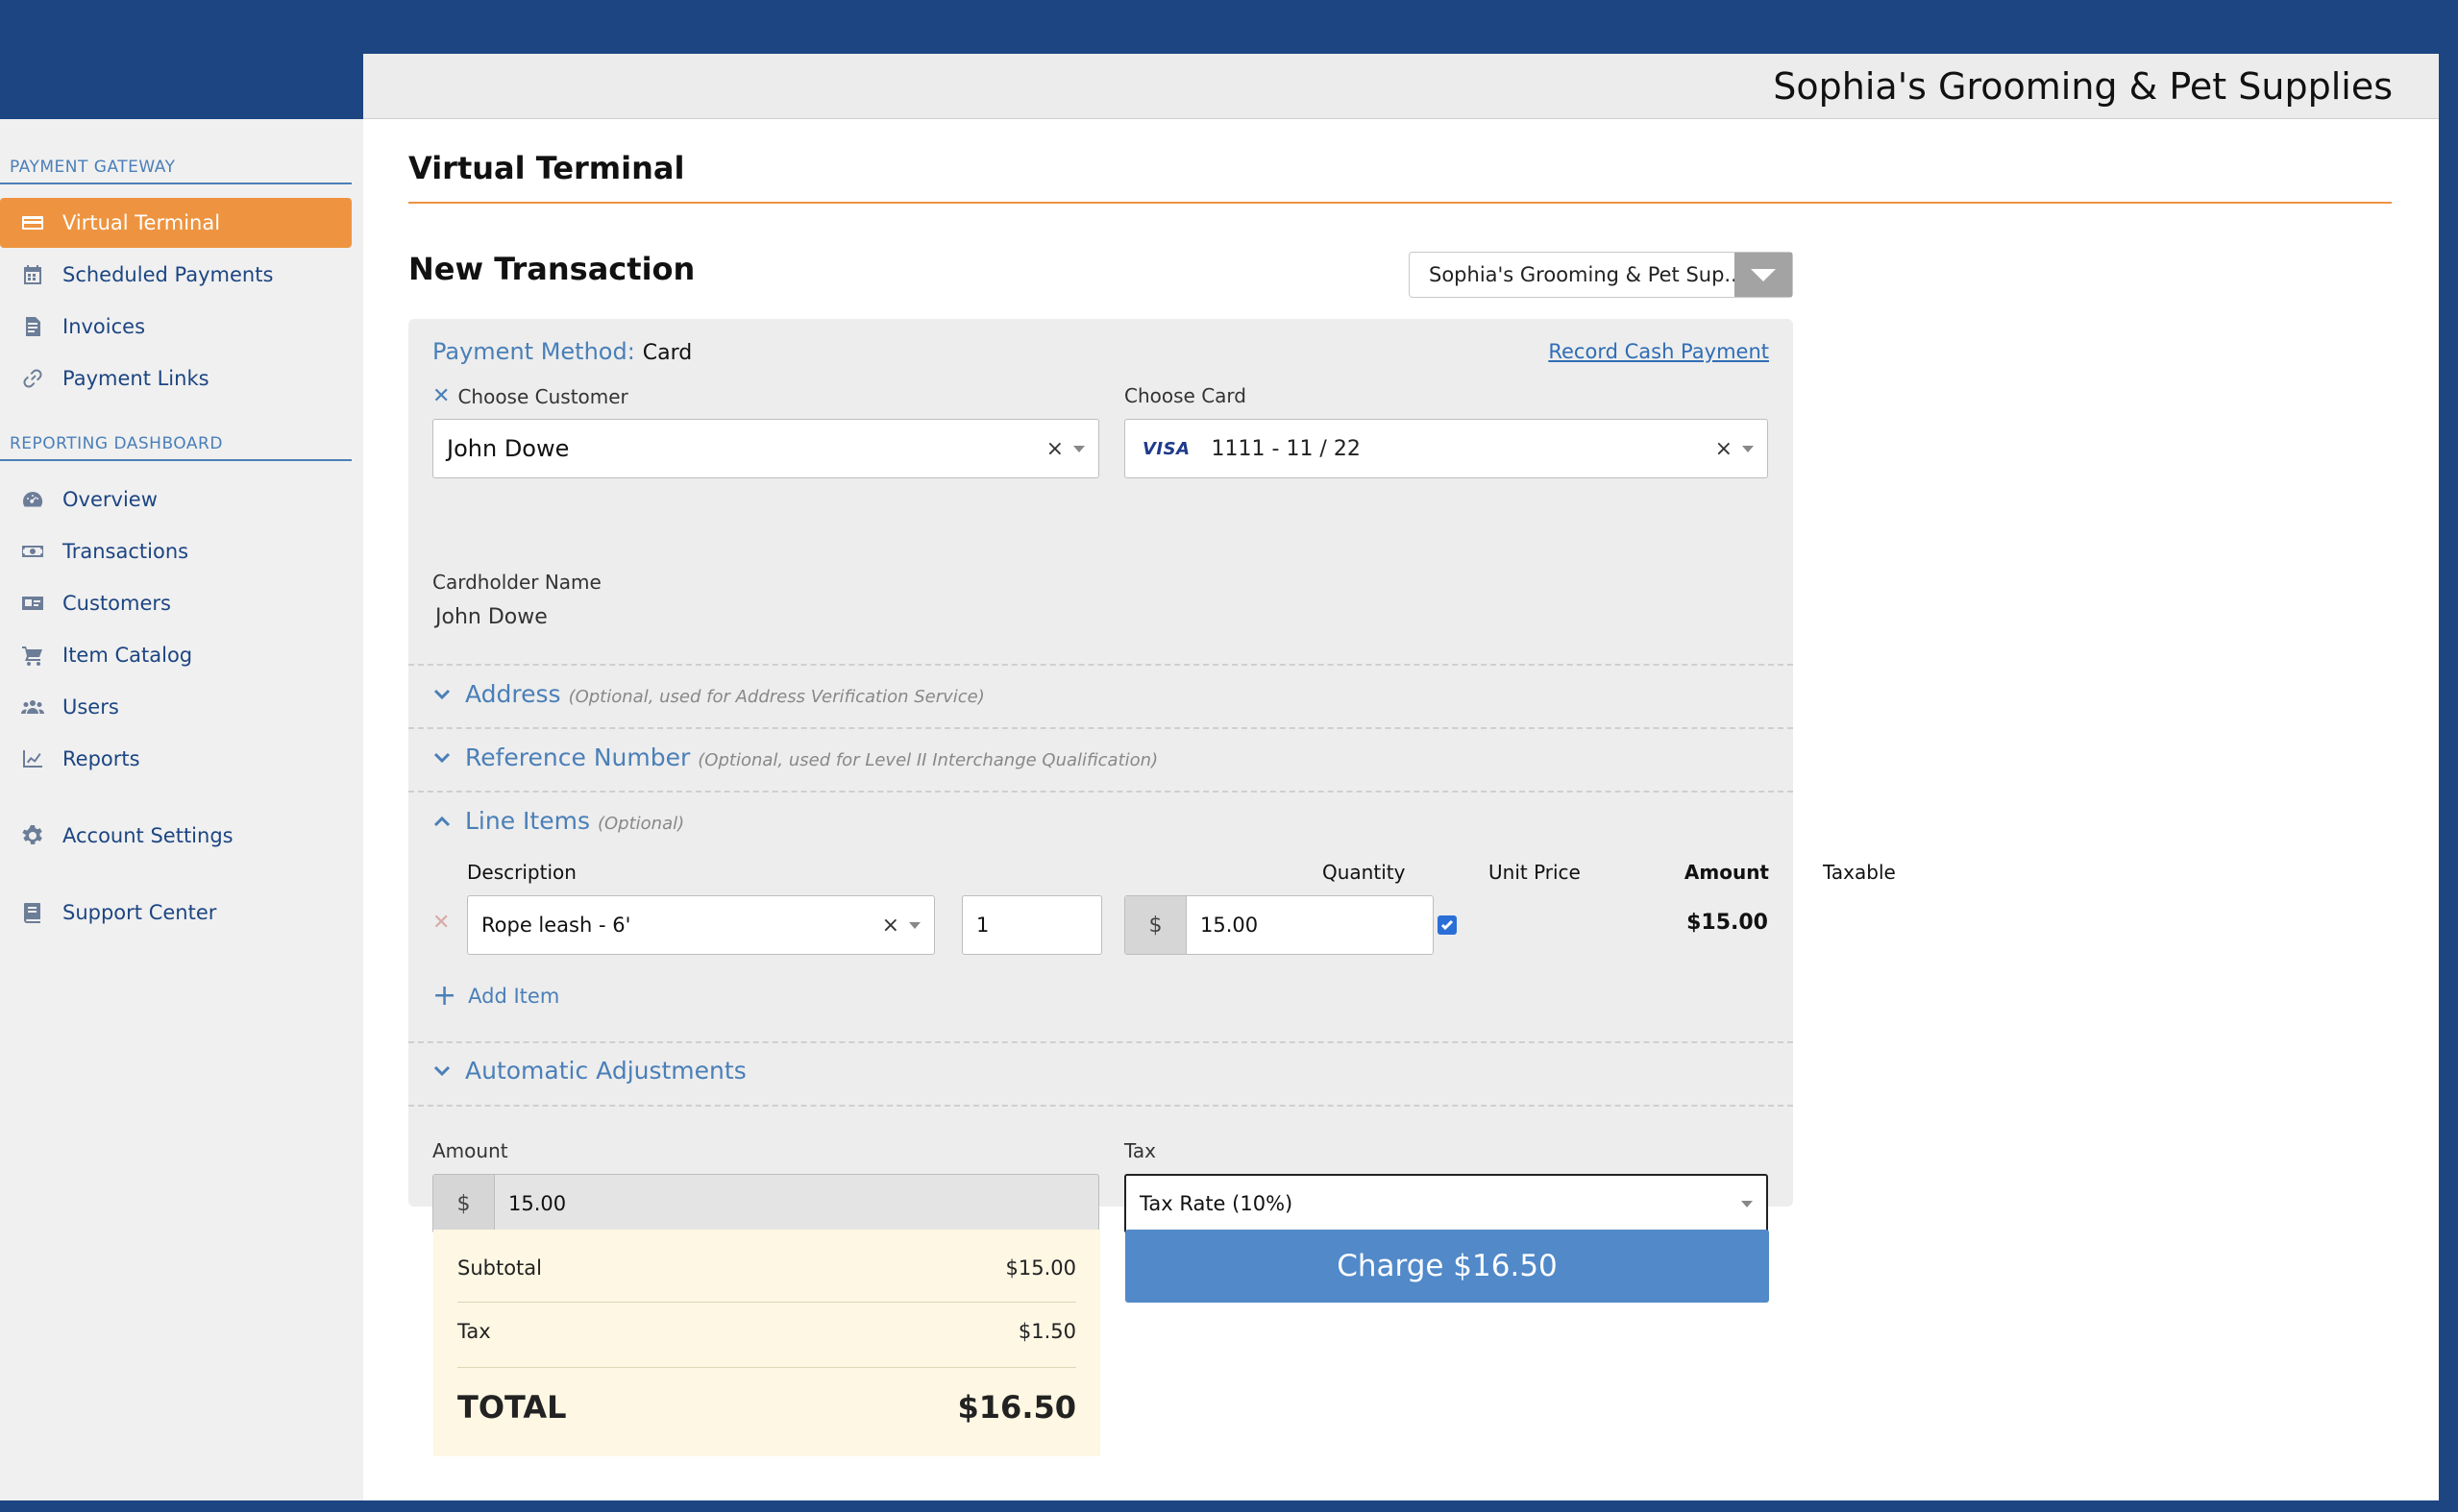 The width and height of the screenshot is (2458, 1512). I want to click on taxable-checkbox, so click(1447, 925).